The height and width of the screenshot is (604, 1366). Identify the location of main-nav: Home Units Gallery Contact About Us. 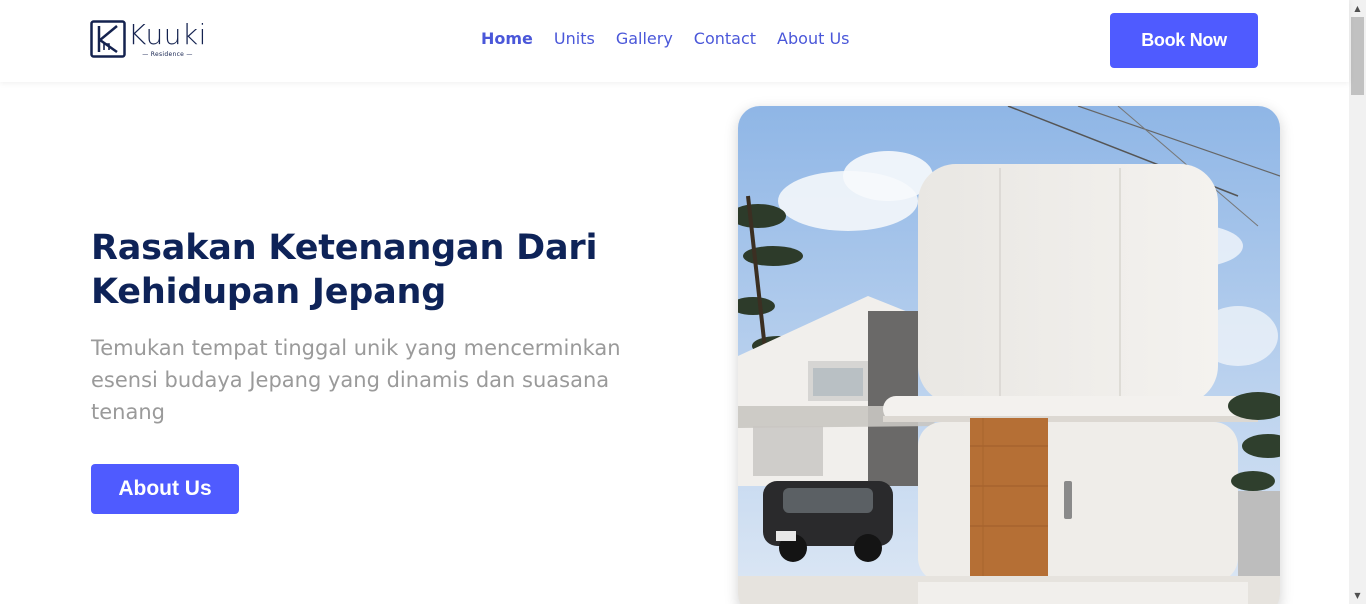
(675, 39).